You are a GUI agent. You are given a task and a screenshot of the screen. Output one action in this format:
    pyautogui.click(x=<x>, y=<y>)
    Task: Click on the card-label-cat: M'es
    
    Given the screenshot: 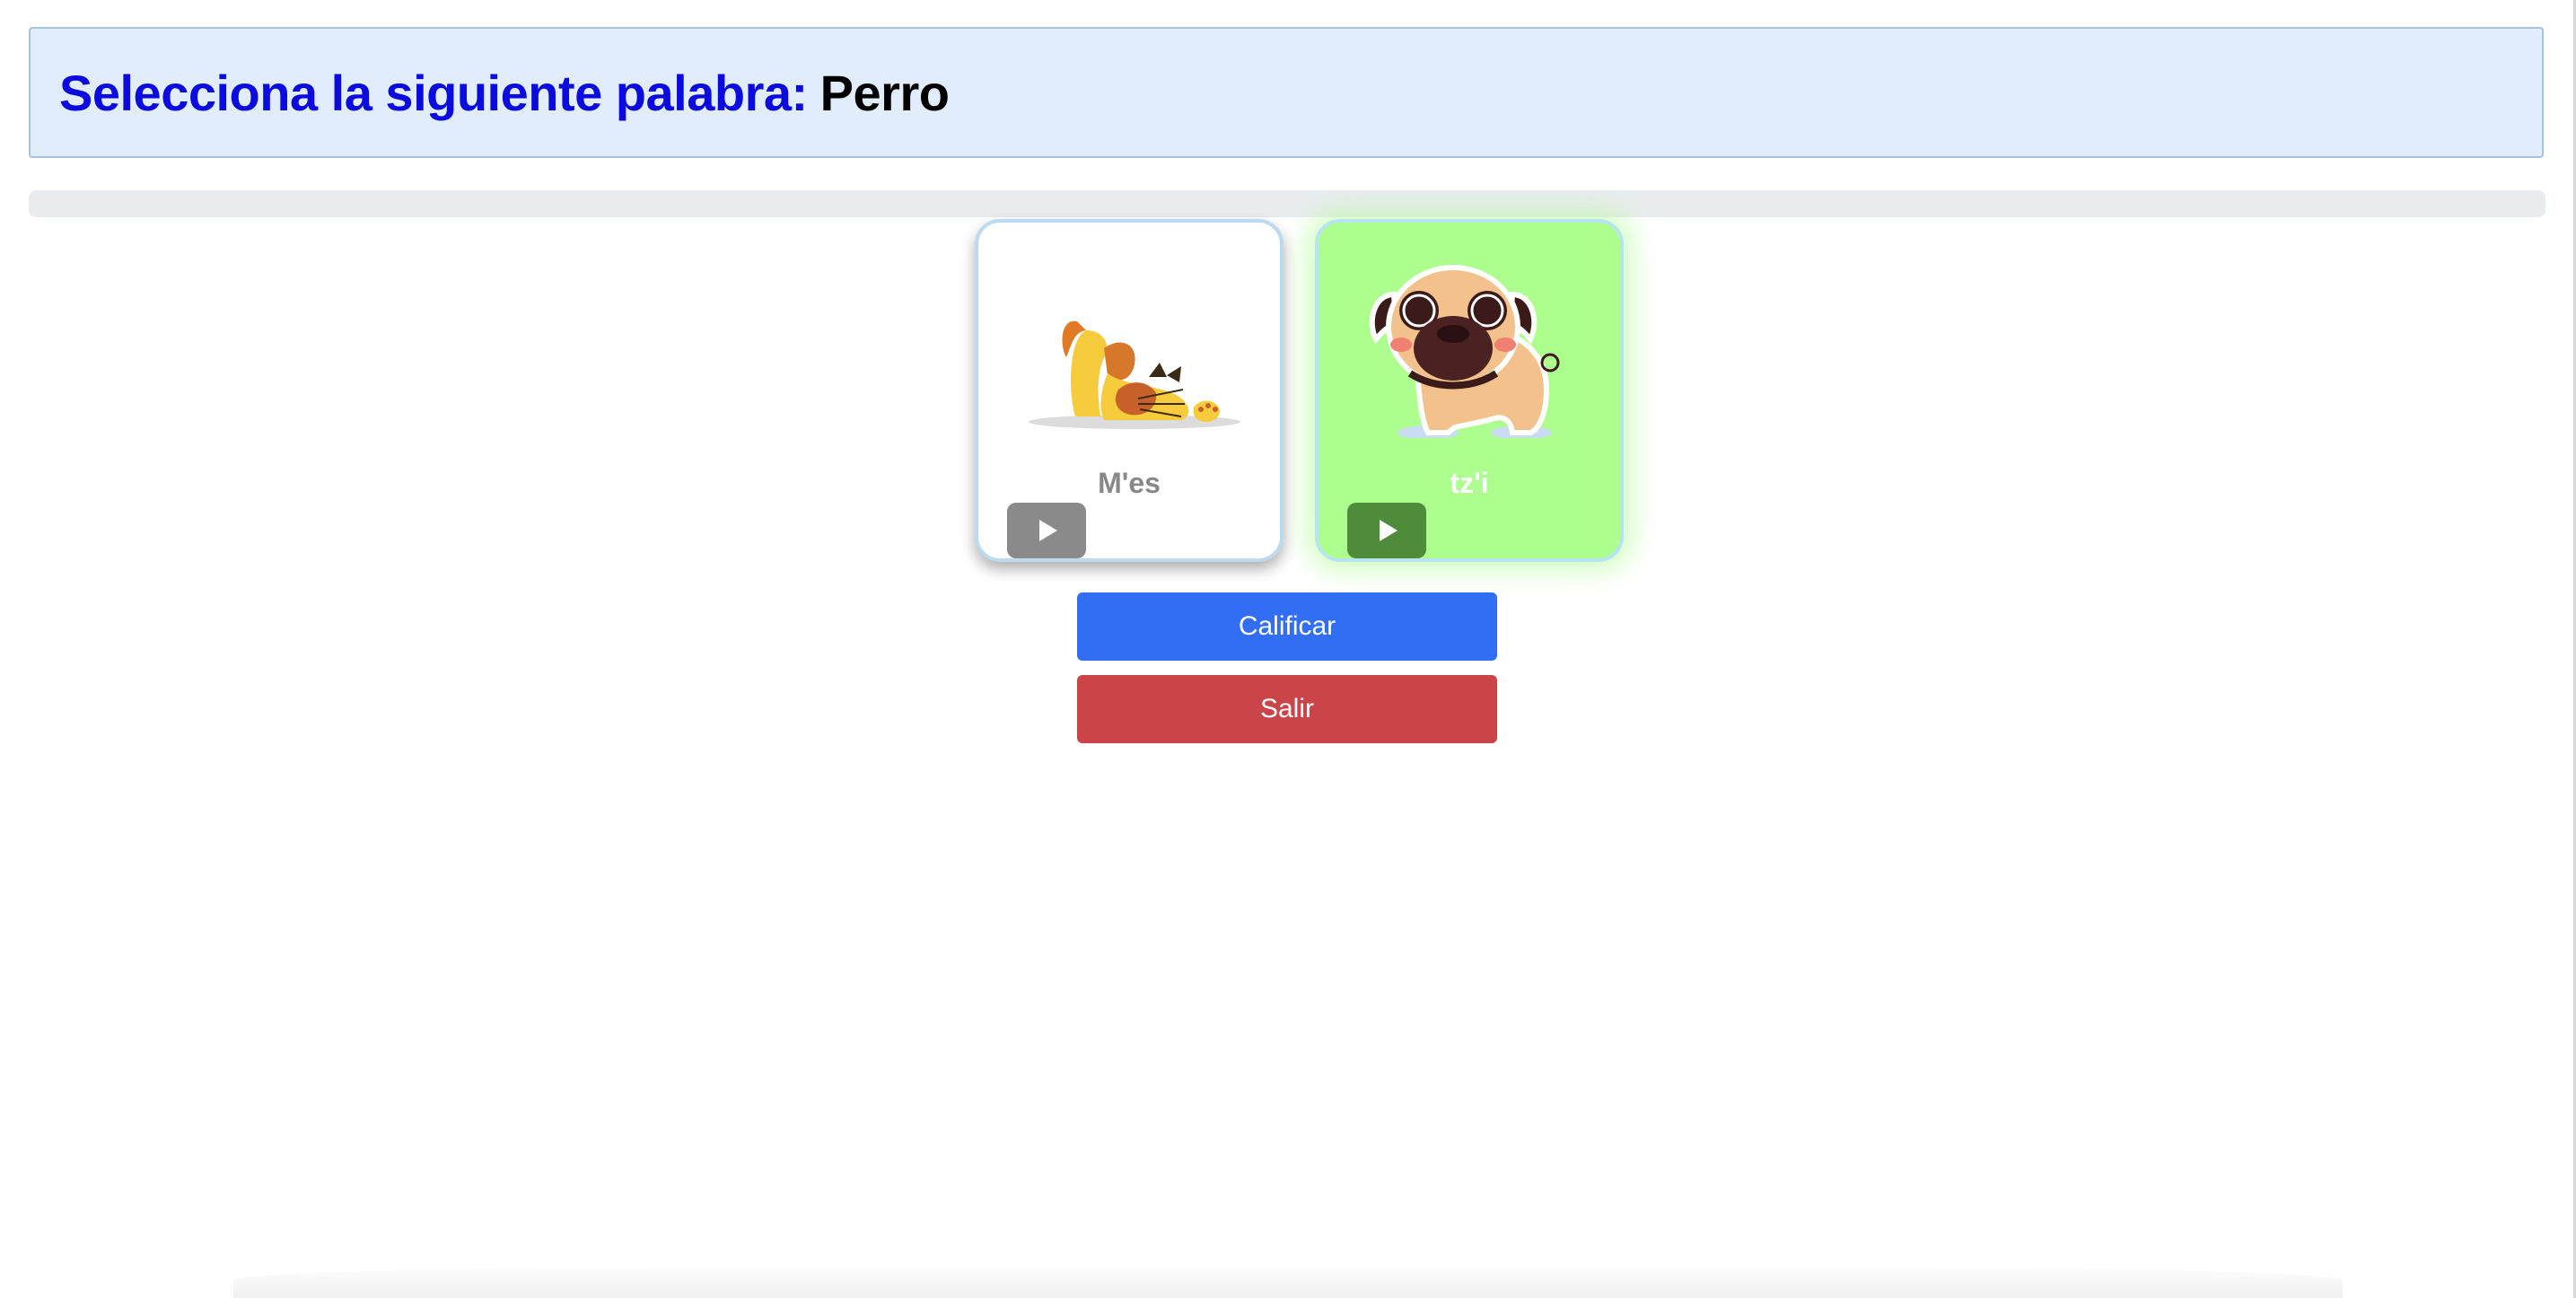 What is the action you would take?
    pyautogui.click(x=1129, y=483)
    